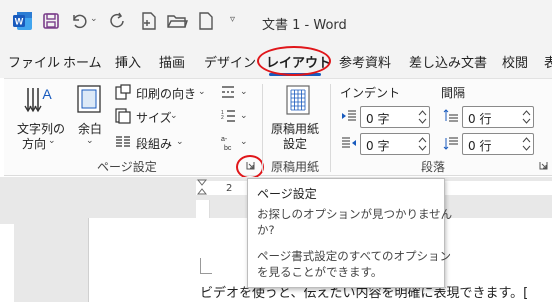  I want to click on tab-review: 校閲, so click(515, 61).